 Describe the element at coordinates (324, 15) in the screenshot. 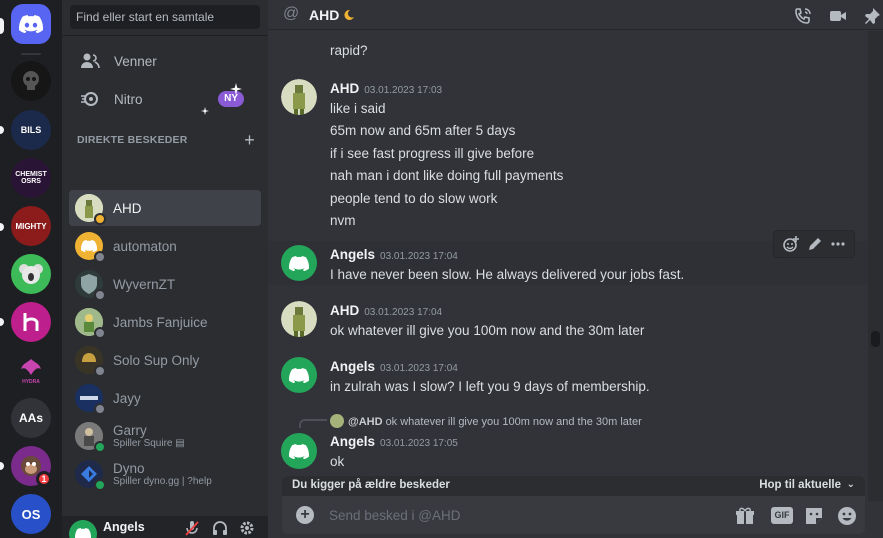

I see `chat-title: AHD` at that location.